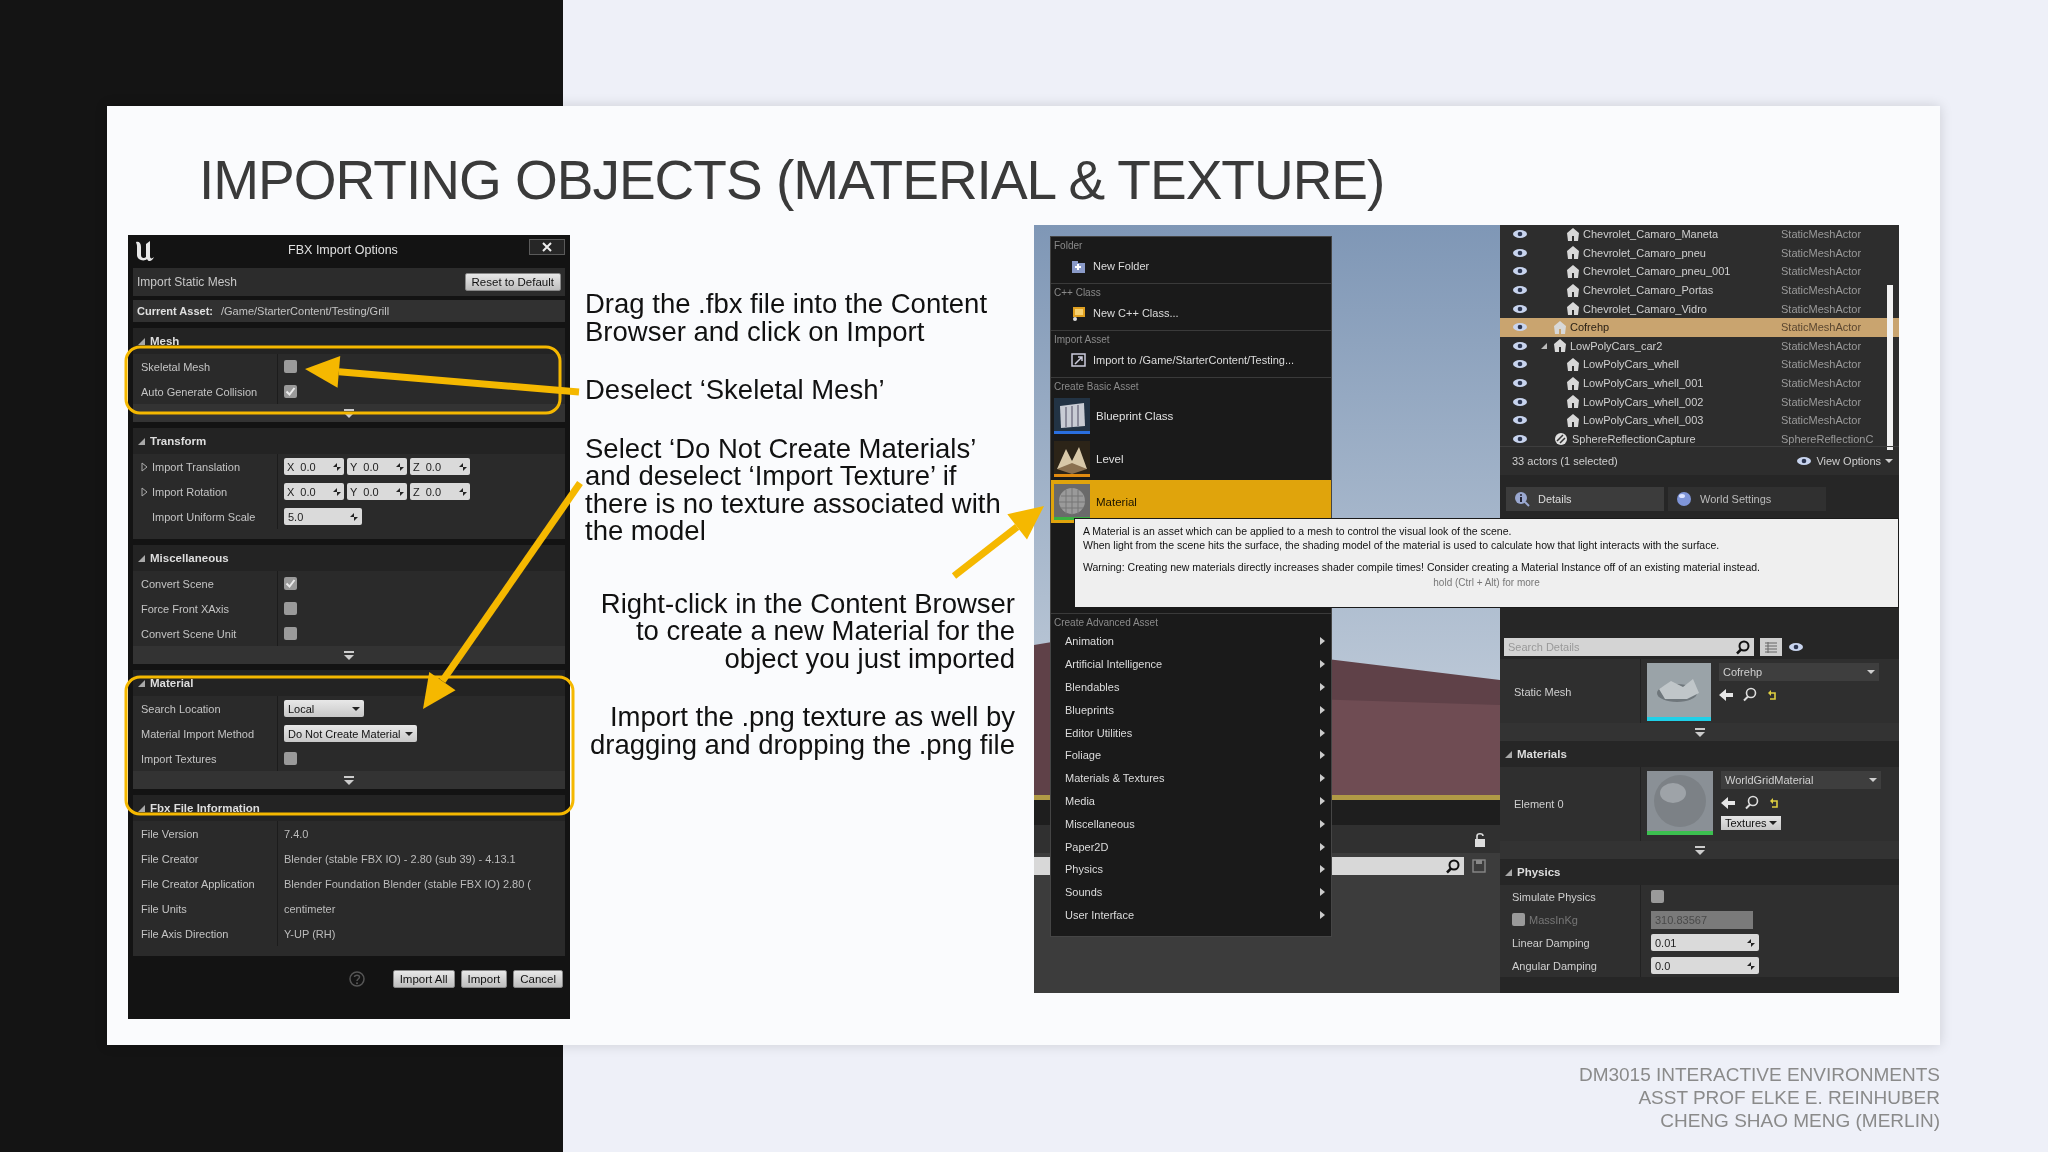 This screenshot has width=2048, height=1152. What do you see at coordinates (310, 908) in the screenshot?
I see `property-value: centimeter` at bounding box center [310, 908].